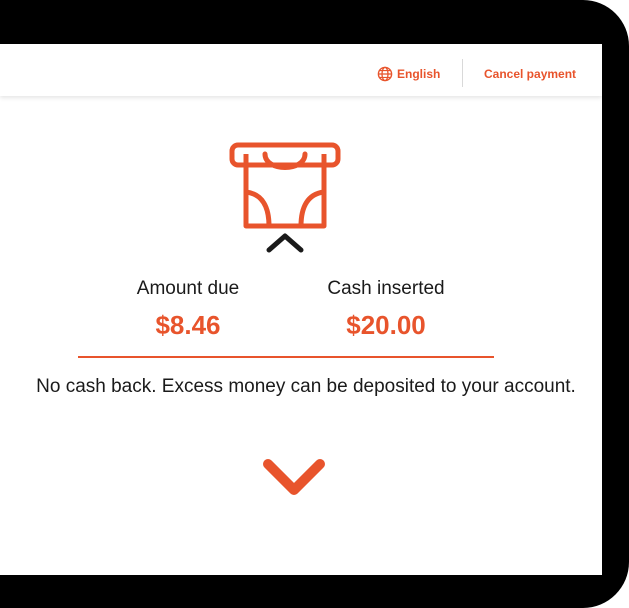  Describe the element at coordinates (285, 197) in the screenshot. I see `cash-insert-icon` at that location.